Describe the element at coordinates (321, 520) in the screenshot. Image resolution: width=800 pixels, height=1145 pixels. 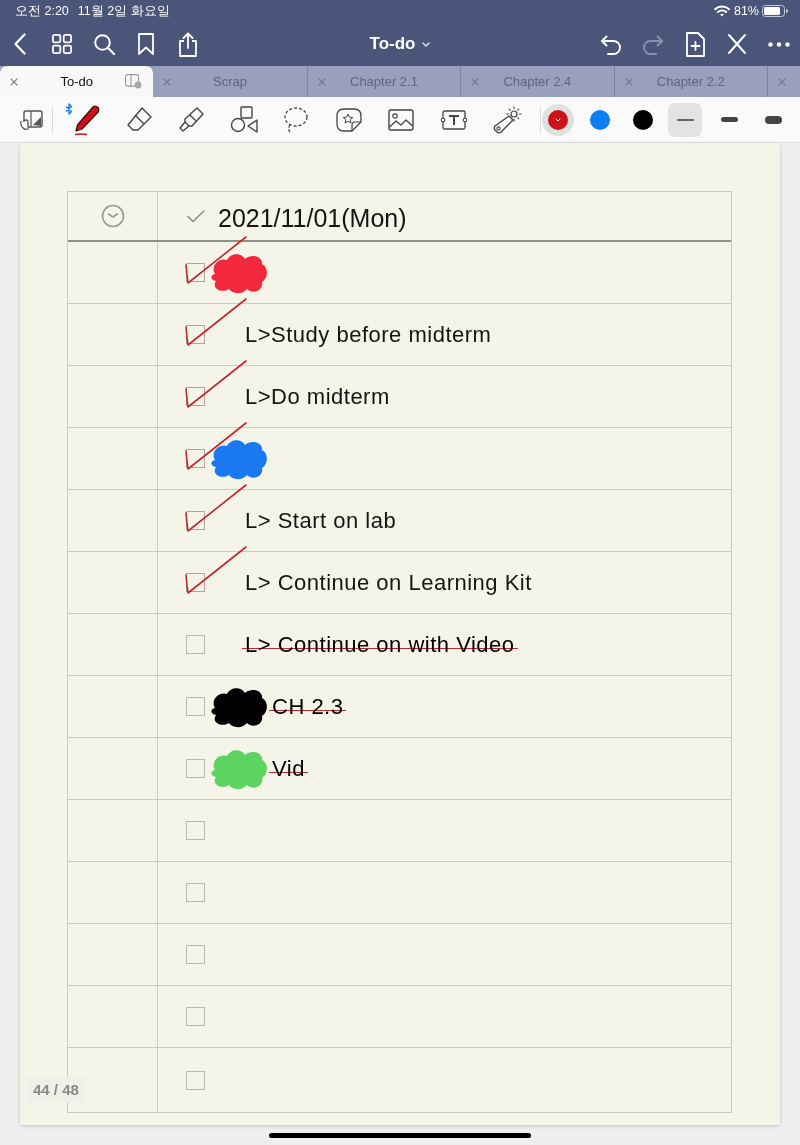
I see `task-text: L> Start on lab` at that location.